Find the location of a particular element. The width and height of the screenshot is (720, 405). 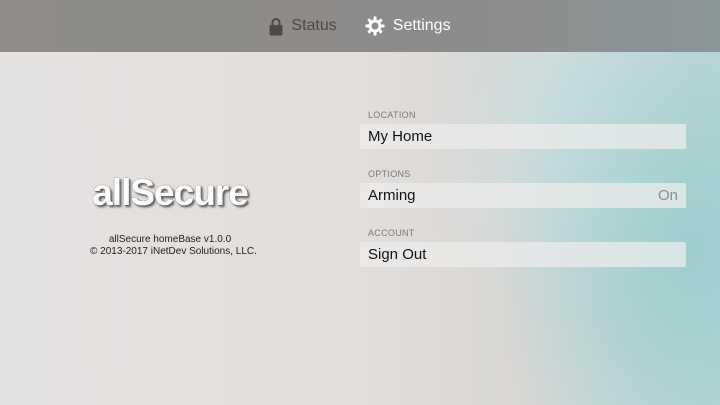

tab-bar: Status Settings is located at coordinates (360, 26).